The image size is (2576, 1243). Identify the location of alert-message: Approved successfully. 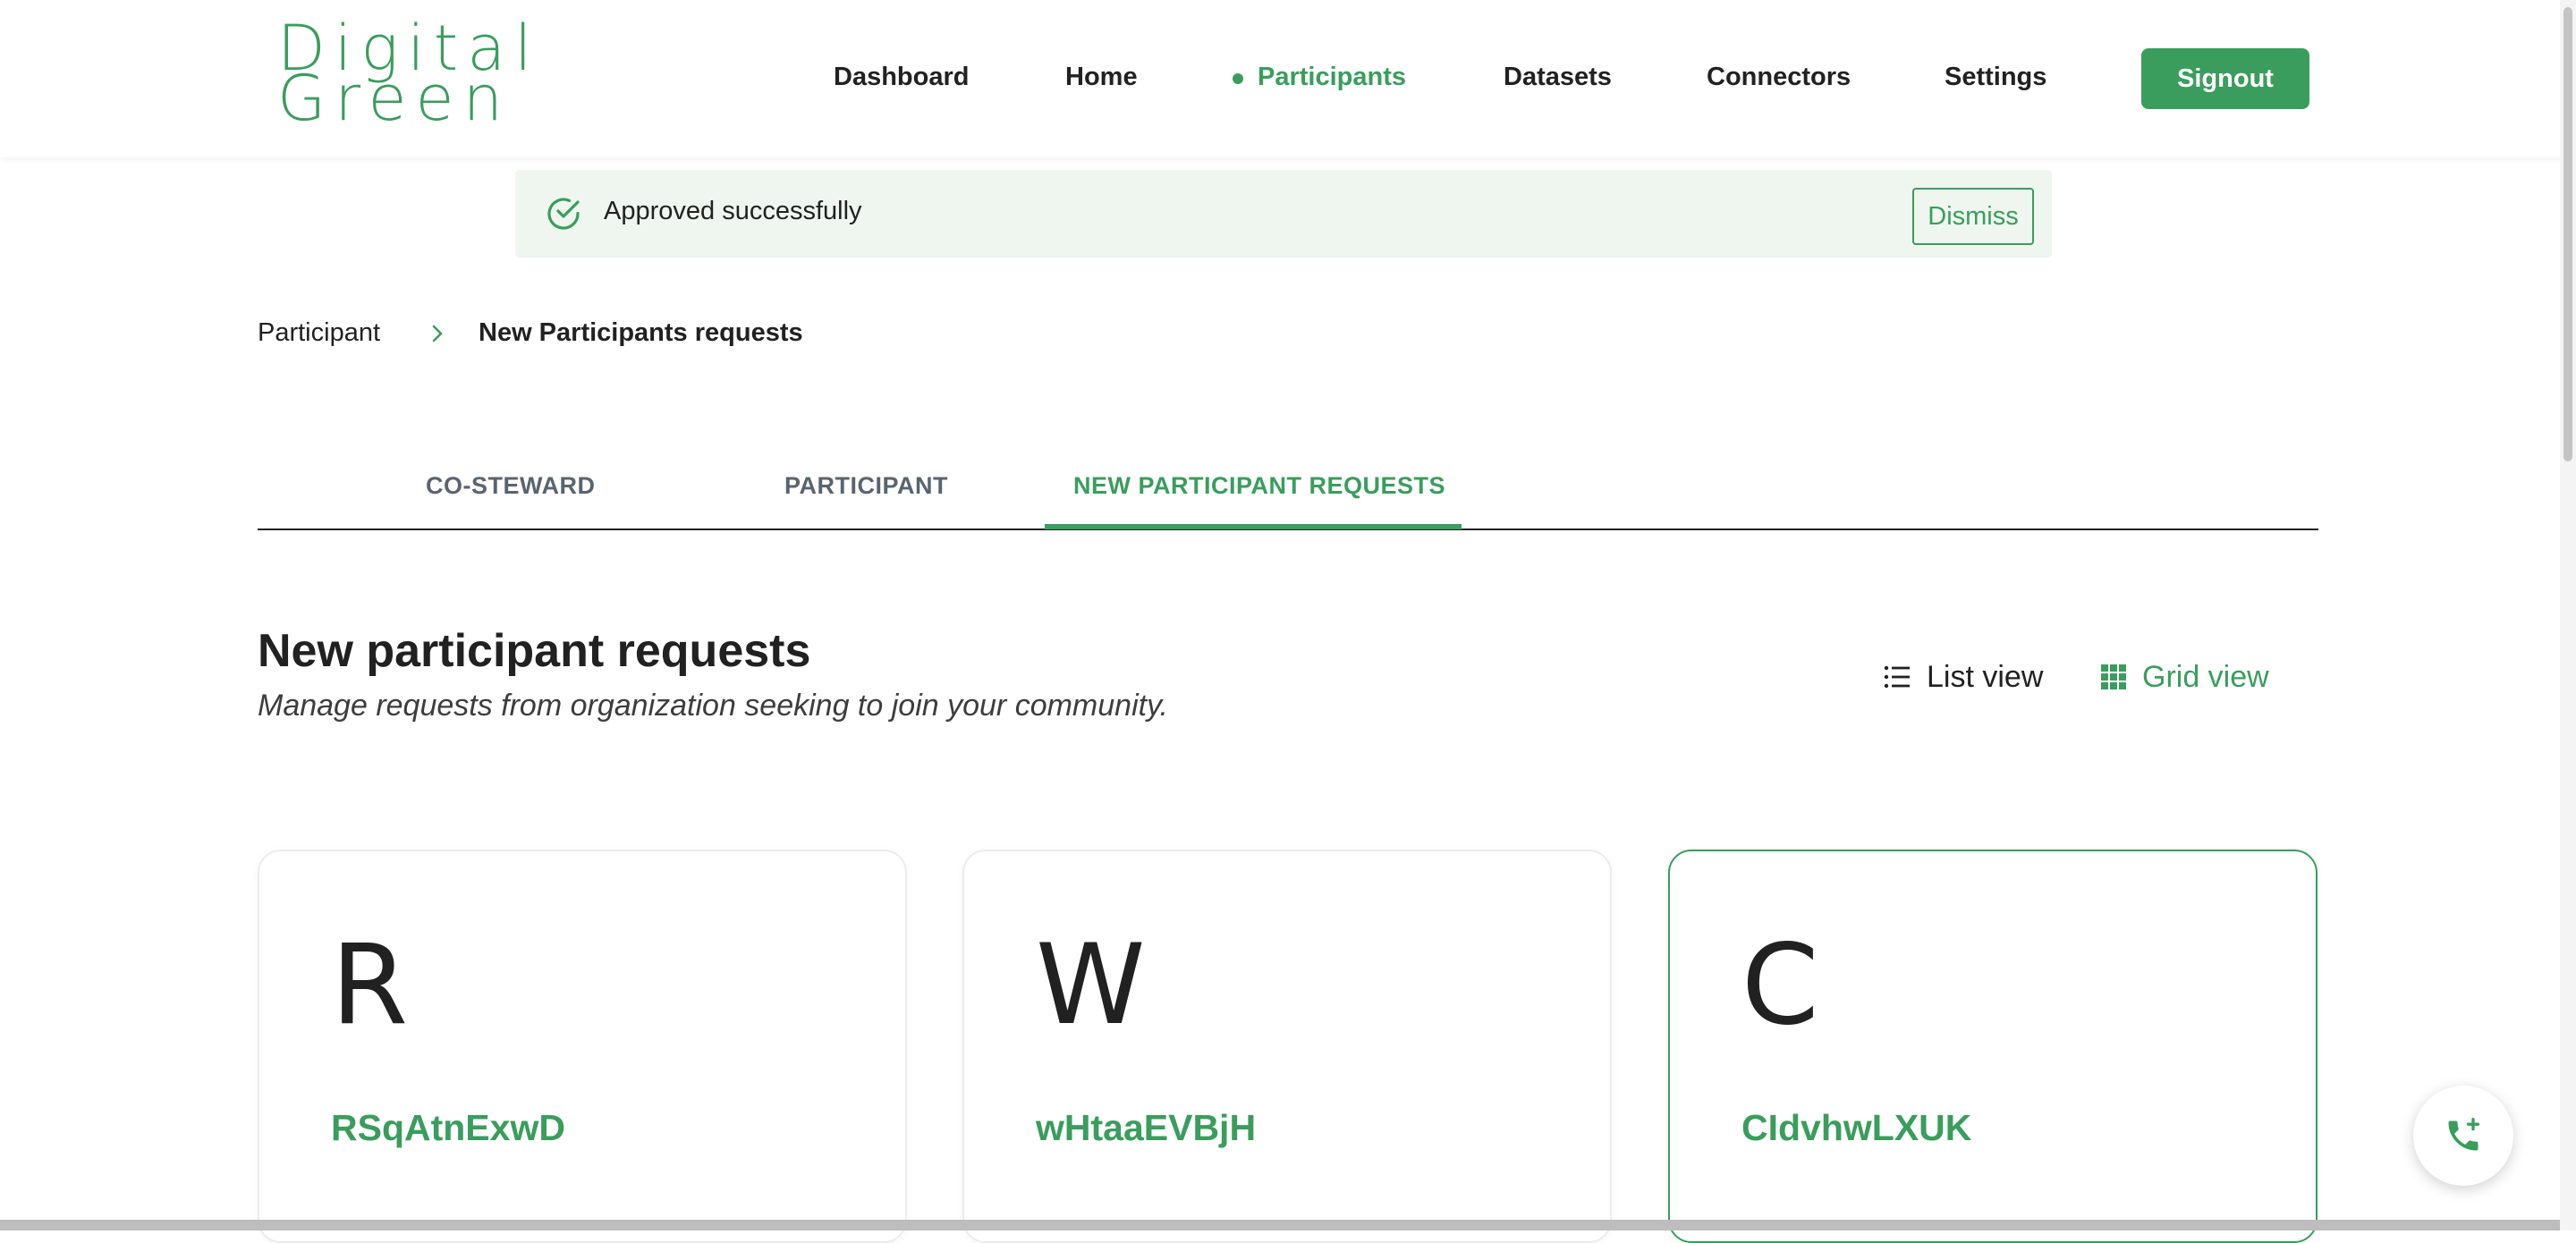
(733, 211).